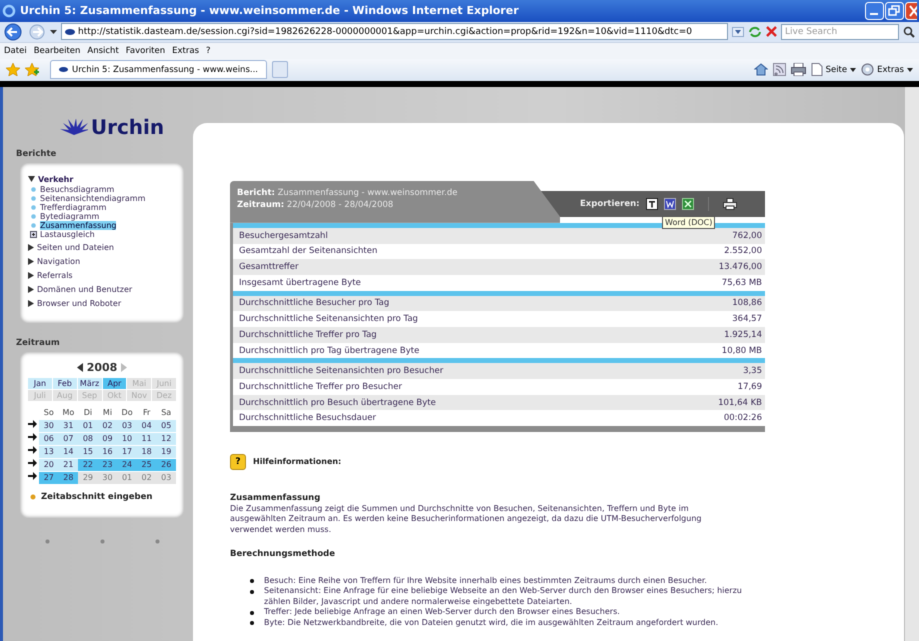 The height and width of the screenshot is (641, 919). What do you see at coordinates (108, 464) in the screenshot?
I see `day-cell: 23` at bounding box center [108, 464].